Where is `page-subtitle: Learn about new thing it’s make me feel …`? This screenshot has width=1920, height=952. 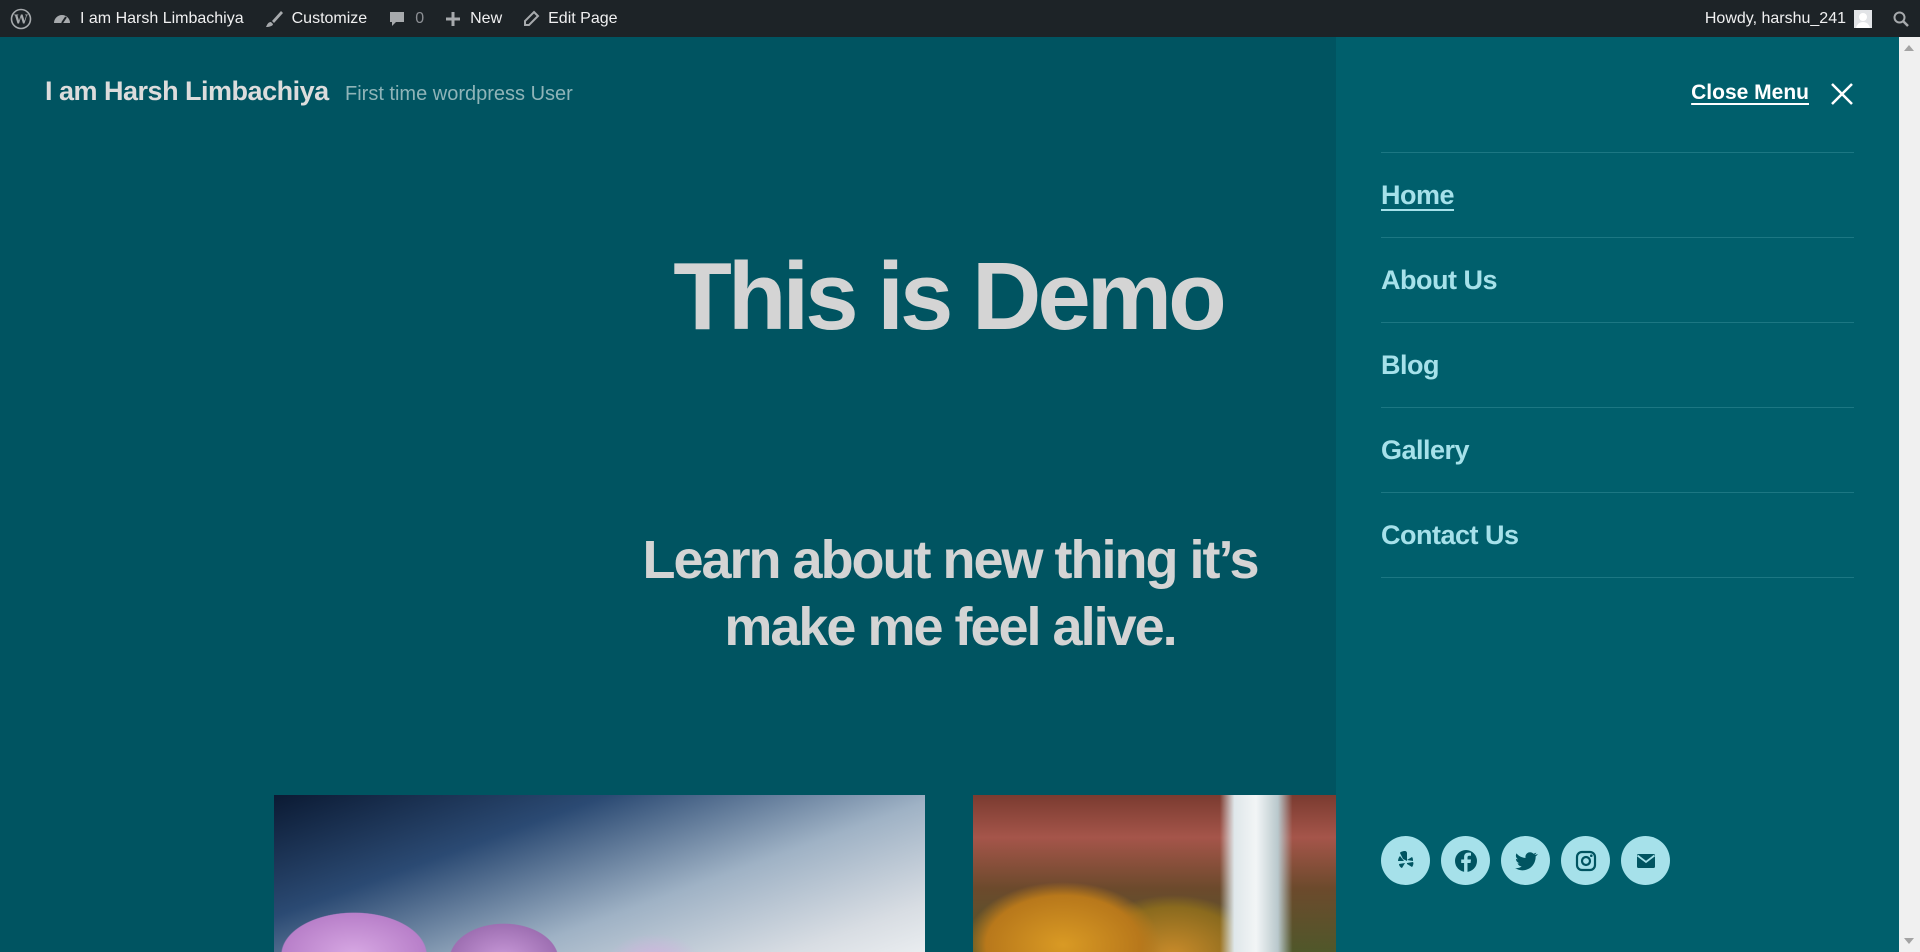 page-subtitle: Learn about new thing it’s make me feel … is located at coordinates (950, 593).